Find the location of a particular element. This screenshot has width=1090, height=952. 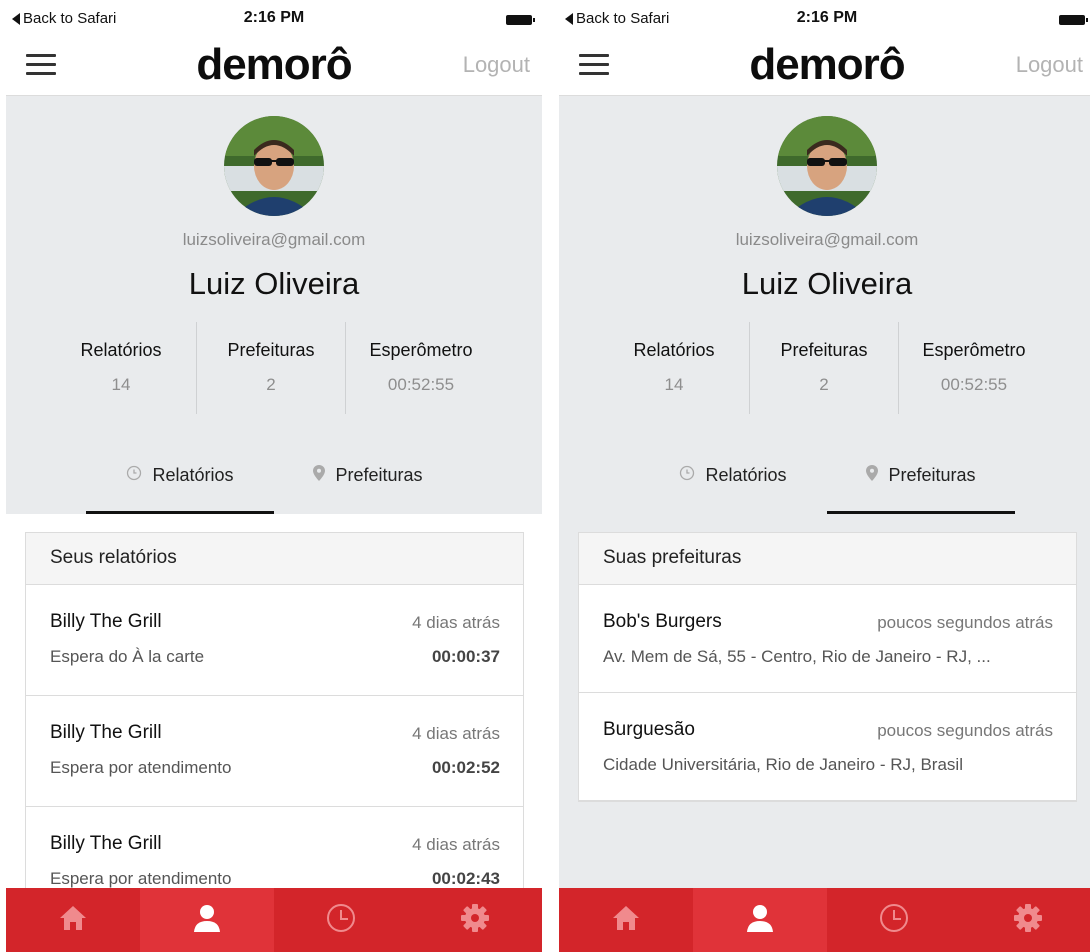

municipality-name: Burguesão is located at coordinates (649, 729).